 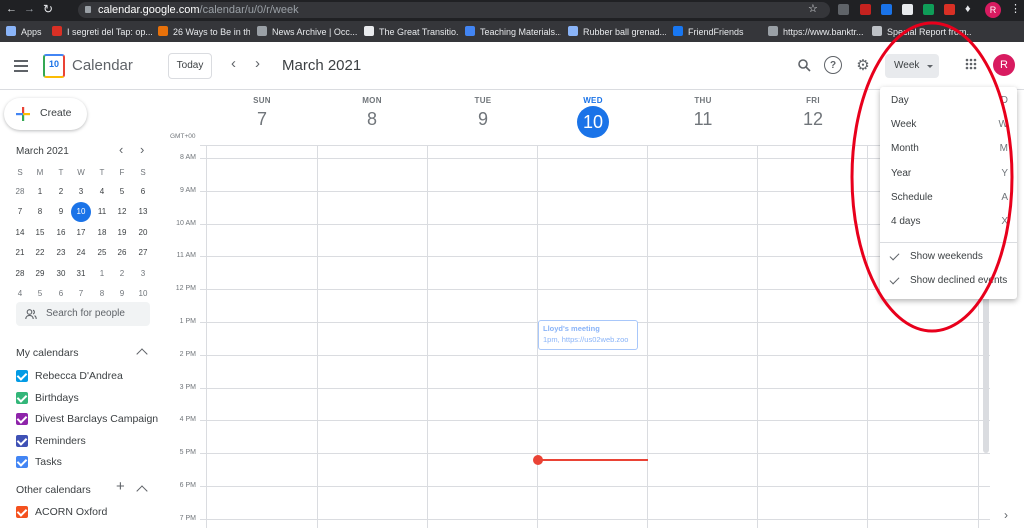 I want to click on mini-day: 27, so click(x=143, y=253).